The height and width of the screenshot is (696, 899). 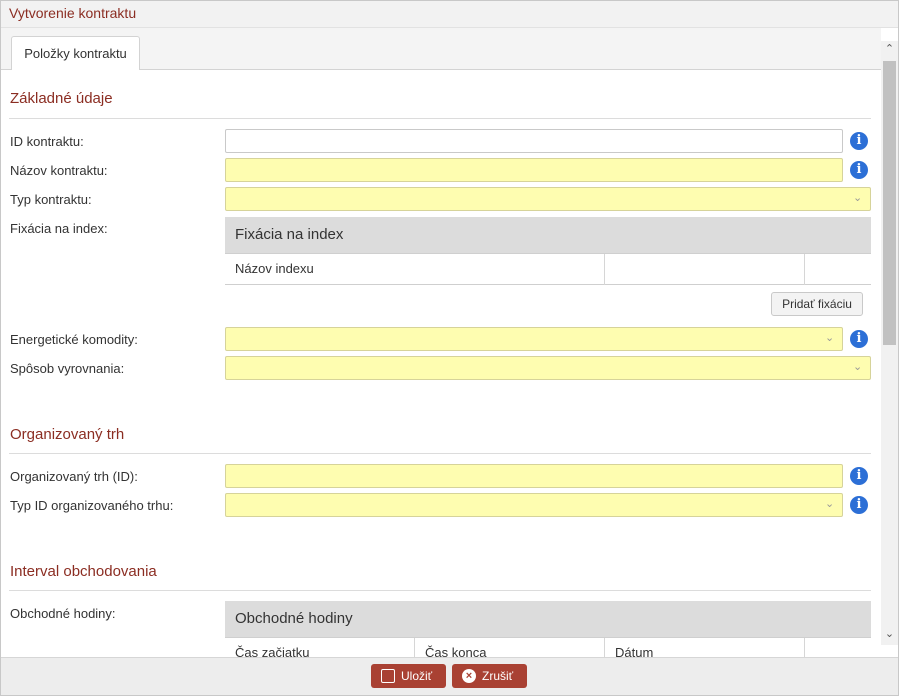 What do you see at coordinates (74, 339) in the screenshot?
I see `energy-commodities-label: Energetické komodity:` at bounding box center [74, 339].